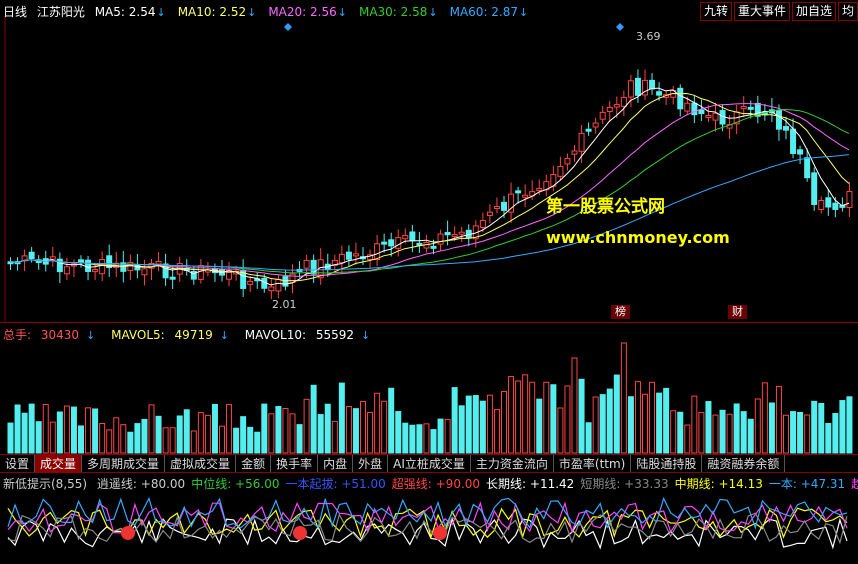 Image resolution: width=858 pixels, height=564 pixels. Describe the element at coordinates (715, 11) in the screenshot. I see `jiuzhuan-button: 九转` at that location.